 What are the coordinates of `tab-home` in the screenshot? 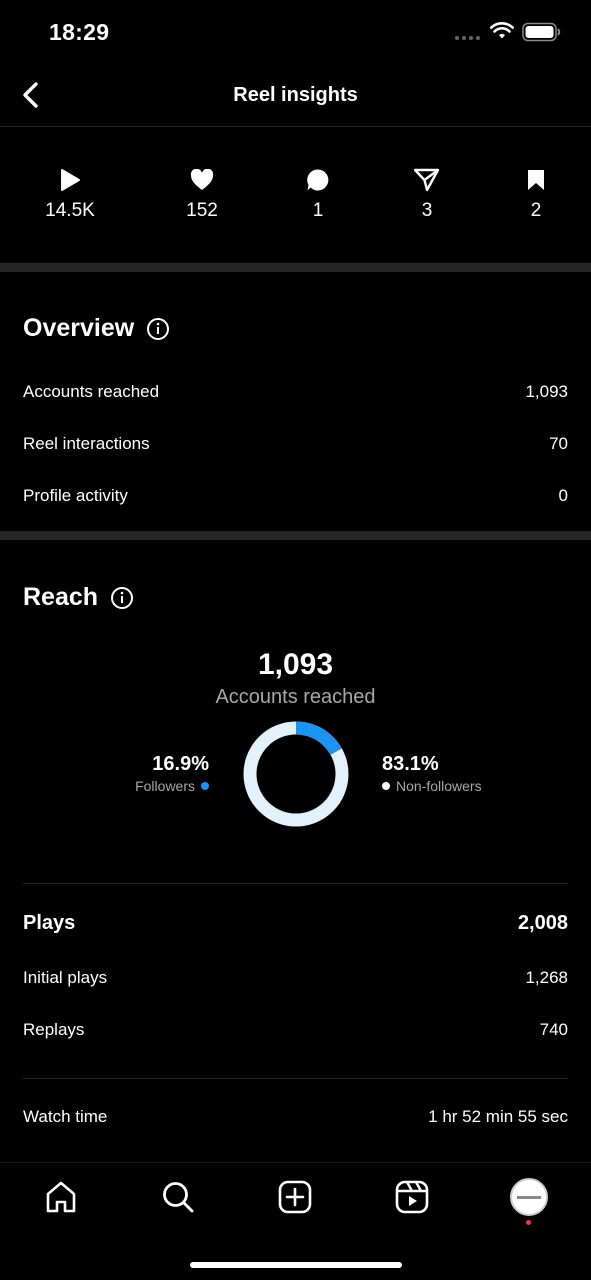 It's located at (61, 1197).